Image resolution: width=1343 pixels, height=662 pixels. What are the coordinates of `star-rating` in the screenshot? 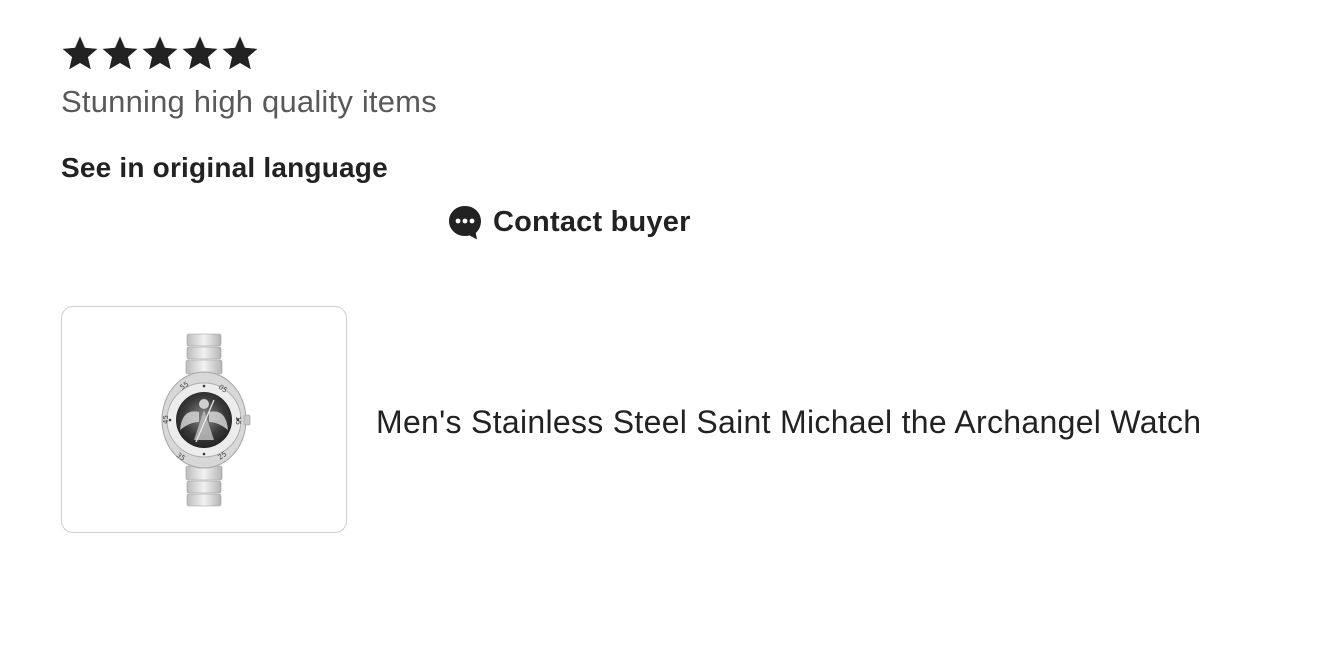 It's located at (681, 53).